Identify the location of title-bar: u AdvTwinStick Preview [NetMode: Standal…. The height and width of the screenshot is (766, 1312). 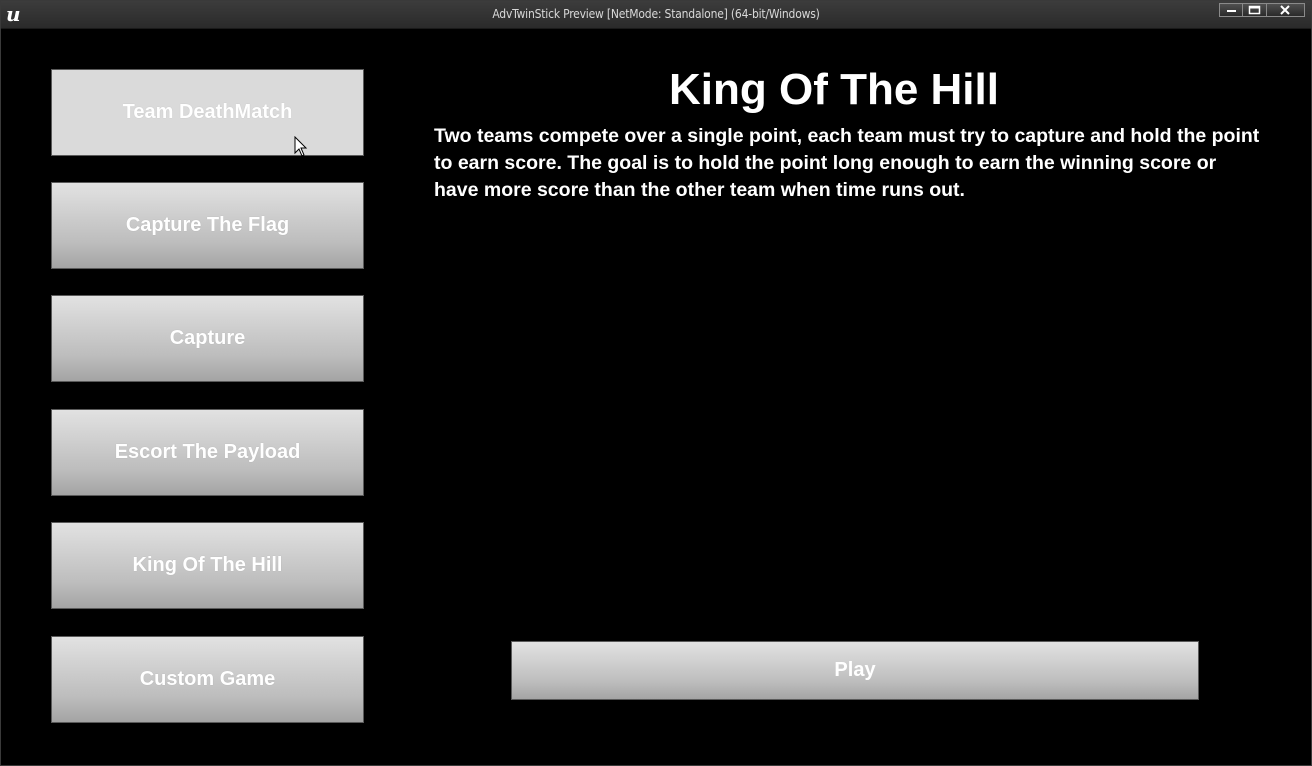
(656, 15).